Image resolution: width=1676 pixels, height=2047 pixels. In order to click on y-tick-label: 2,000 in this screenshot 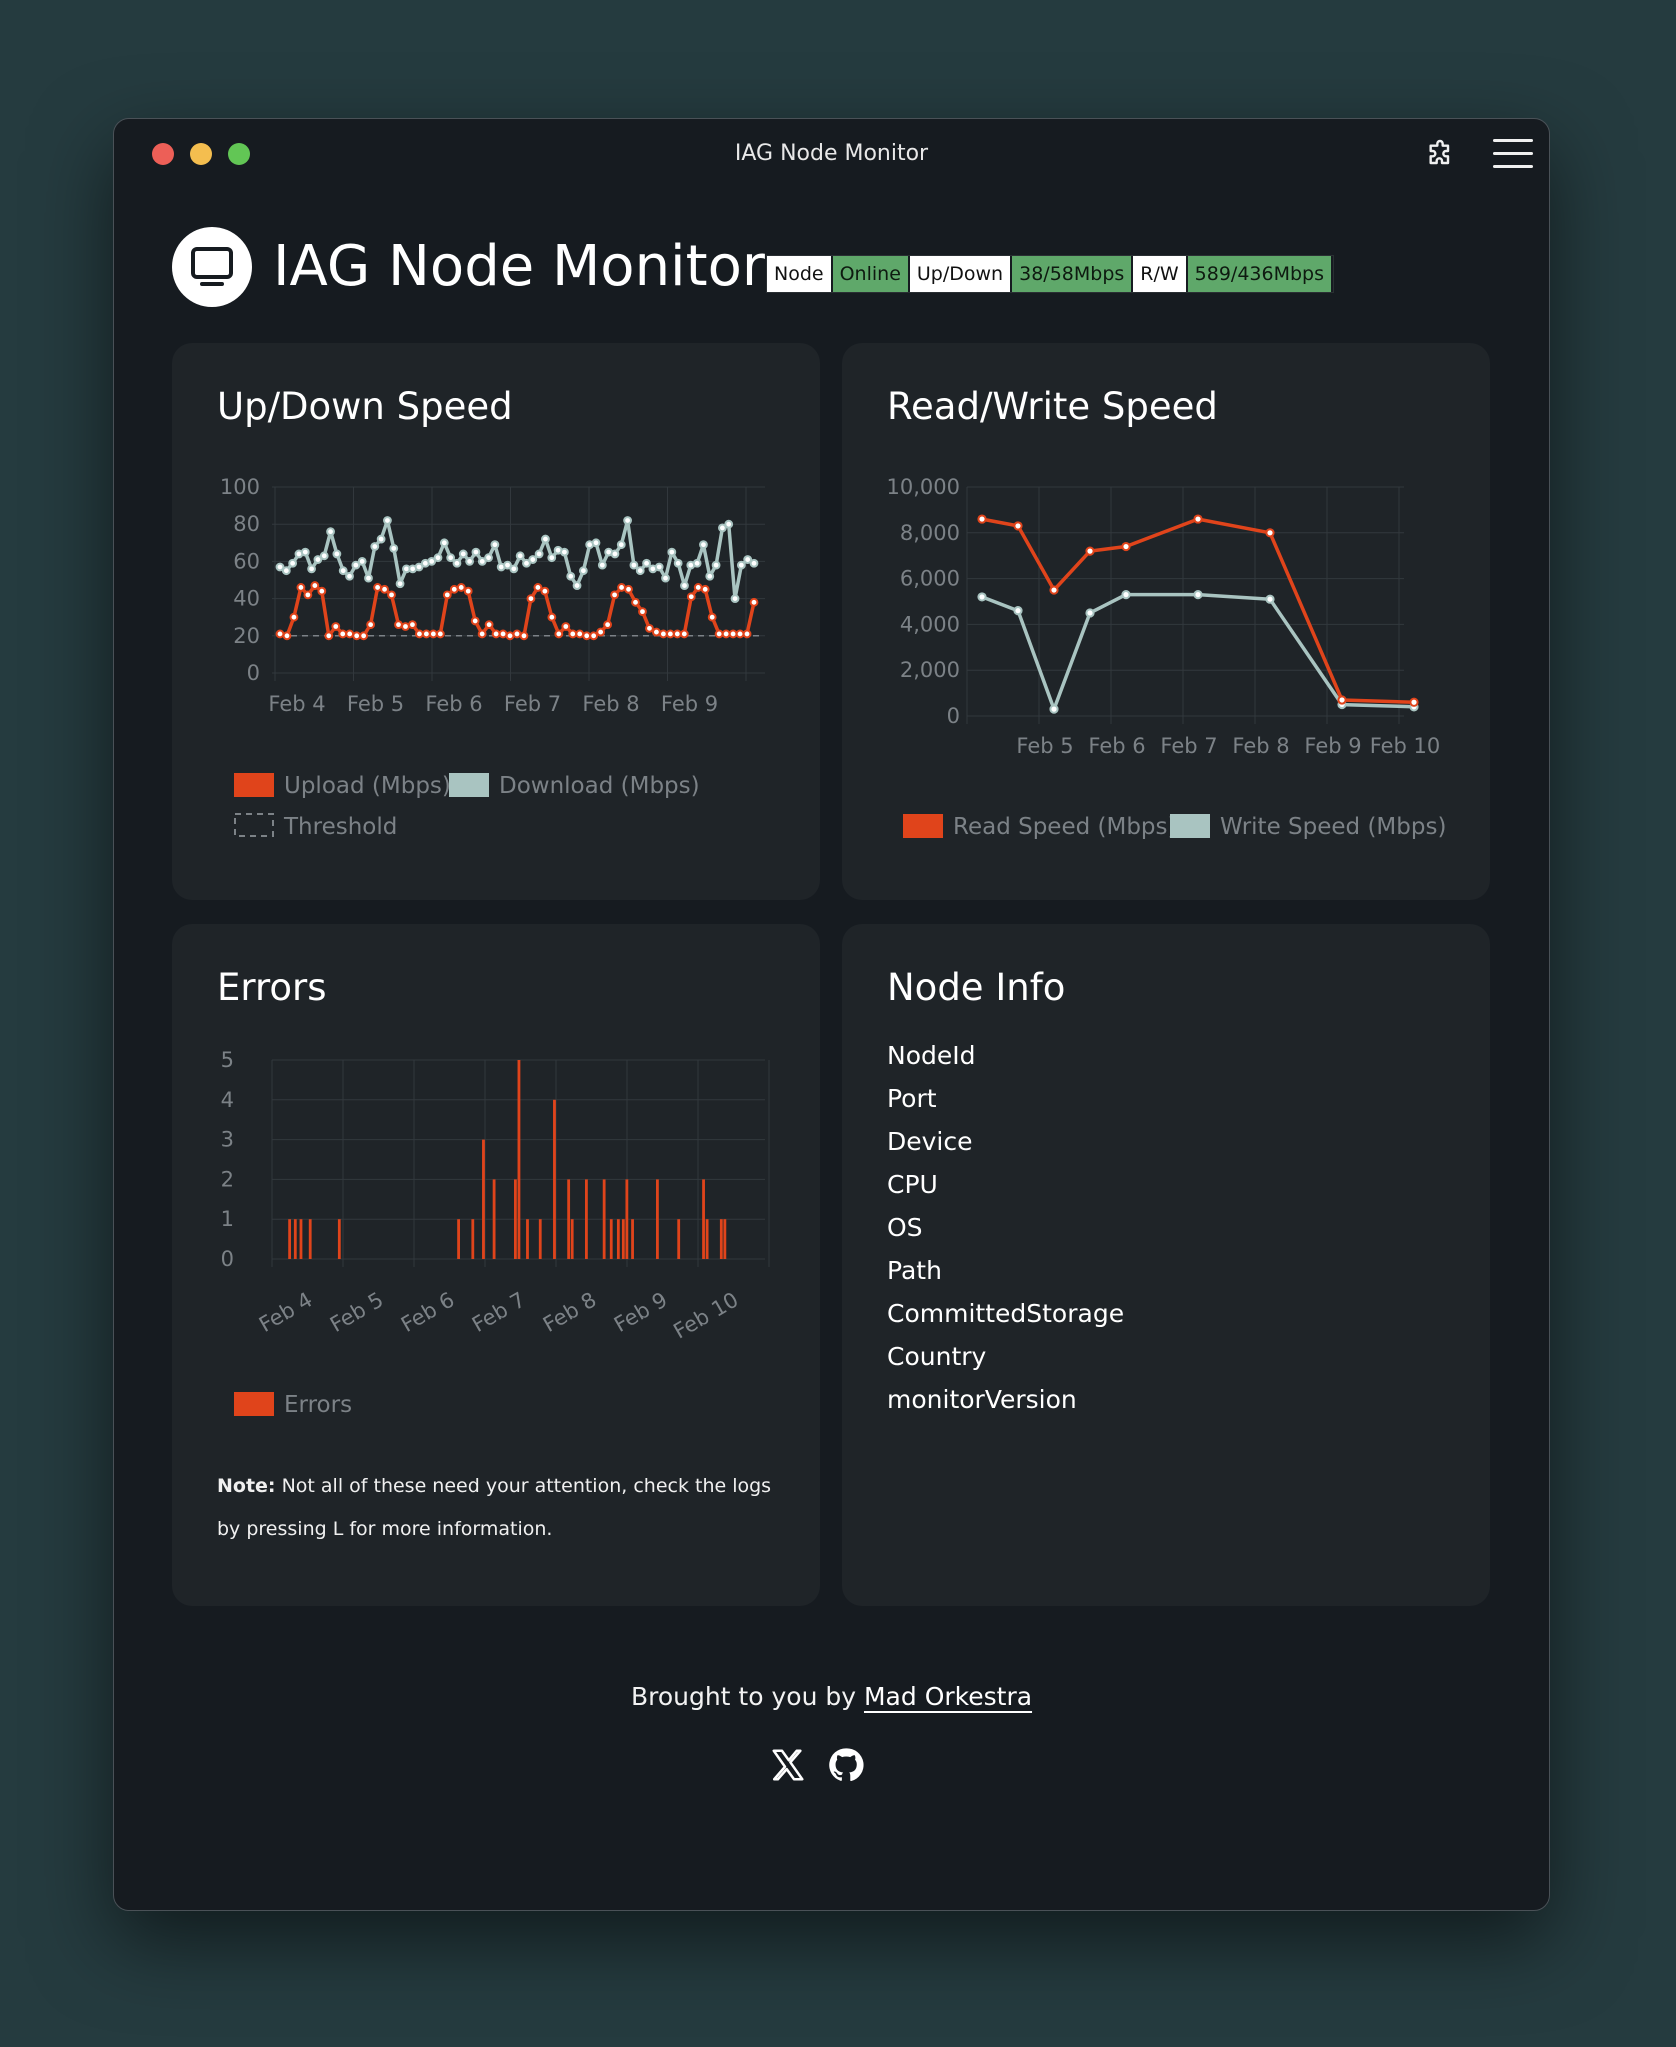, I will do `click(930, 670)`.